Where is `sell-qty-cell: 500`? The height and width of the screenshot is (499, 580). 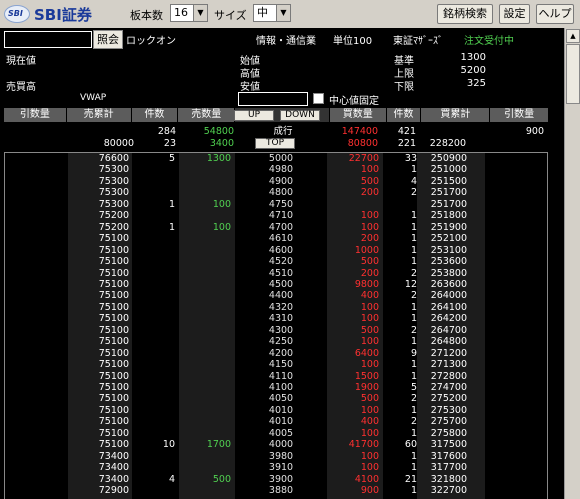 sell-qty-cell: 500 is located at coordinates (221, 479).